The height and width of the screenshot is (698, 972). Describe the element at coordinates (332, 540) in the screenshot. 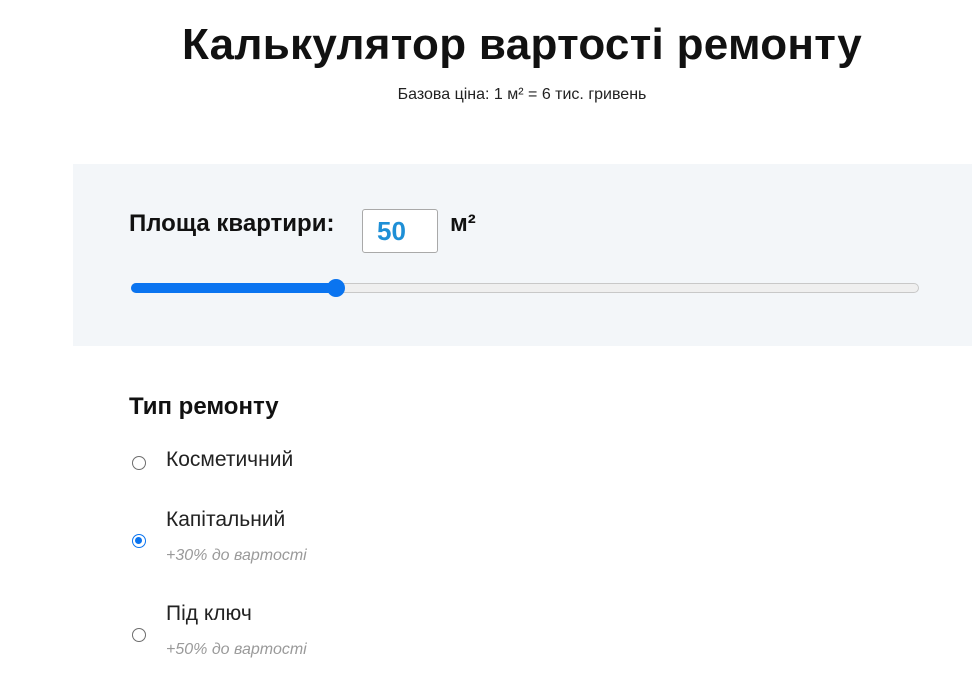

I see `option-capital: Капітальний +30% до вартості` at that location.